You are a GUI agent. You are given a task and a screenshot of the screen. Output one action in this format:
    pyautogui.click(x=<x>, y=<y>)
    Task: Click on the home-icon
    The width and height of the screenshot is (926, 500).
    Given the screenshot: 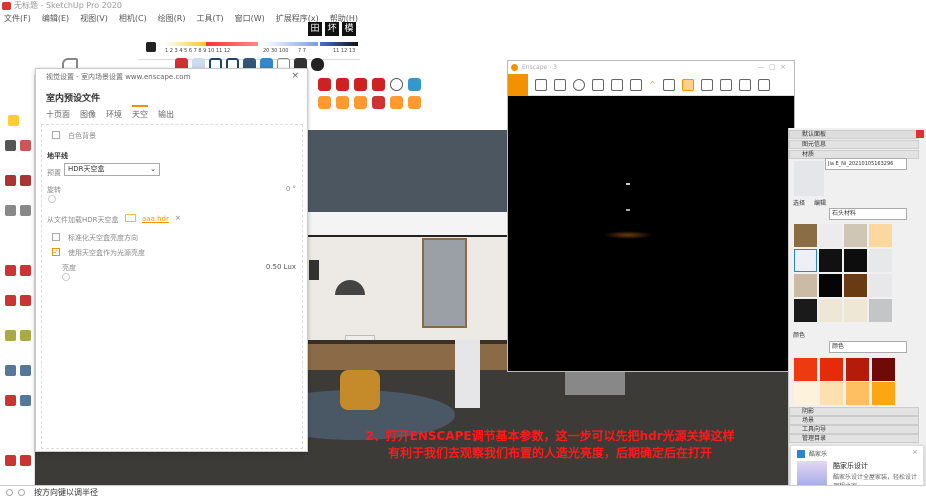 What is the action you would take?
    pyautogui.click(x=518, y=84)
    